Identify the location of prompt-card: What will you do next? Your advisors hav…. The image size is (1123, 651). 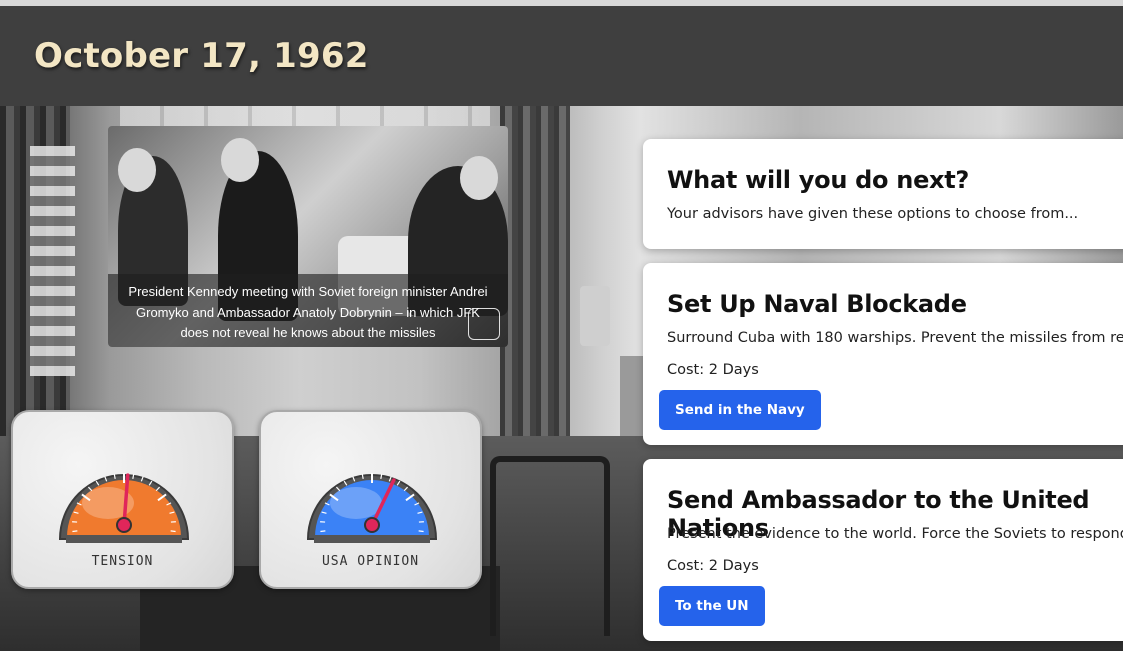
(883, 194).